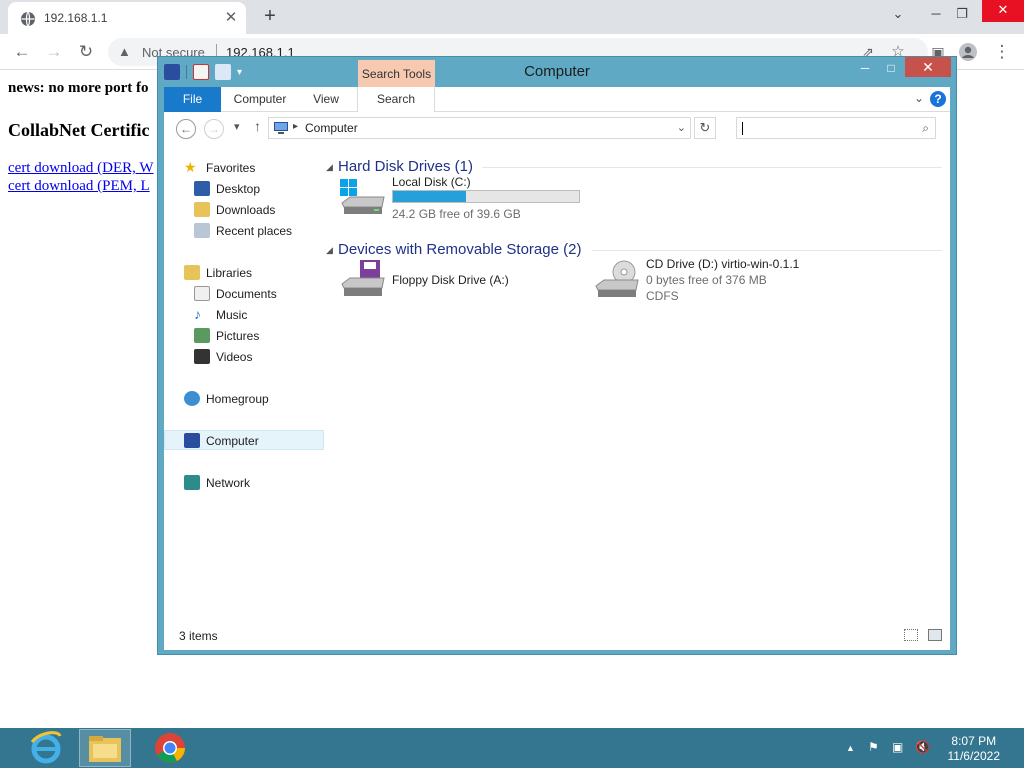  Describe the element at coordinates (938, 99) in the screenshot. I see `help-icon: ?` at that location.